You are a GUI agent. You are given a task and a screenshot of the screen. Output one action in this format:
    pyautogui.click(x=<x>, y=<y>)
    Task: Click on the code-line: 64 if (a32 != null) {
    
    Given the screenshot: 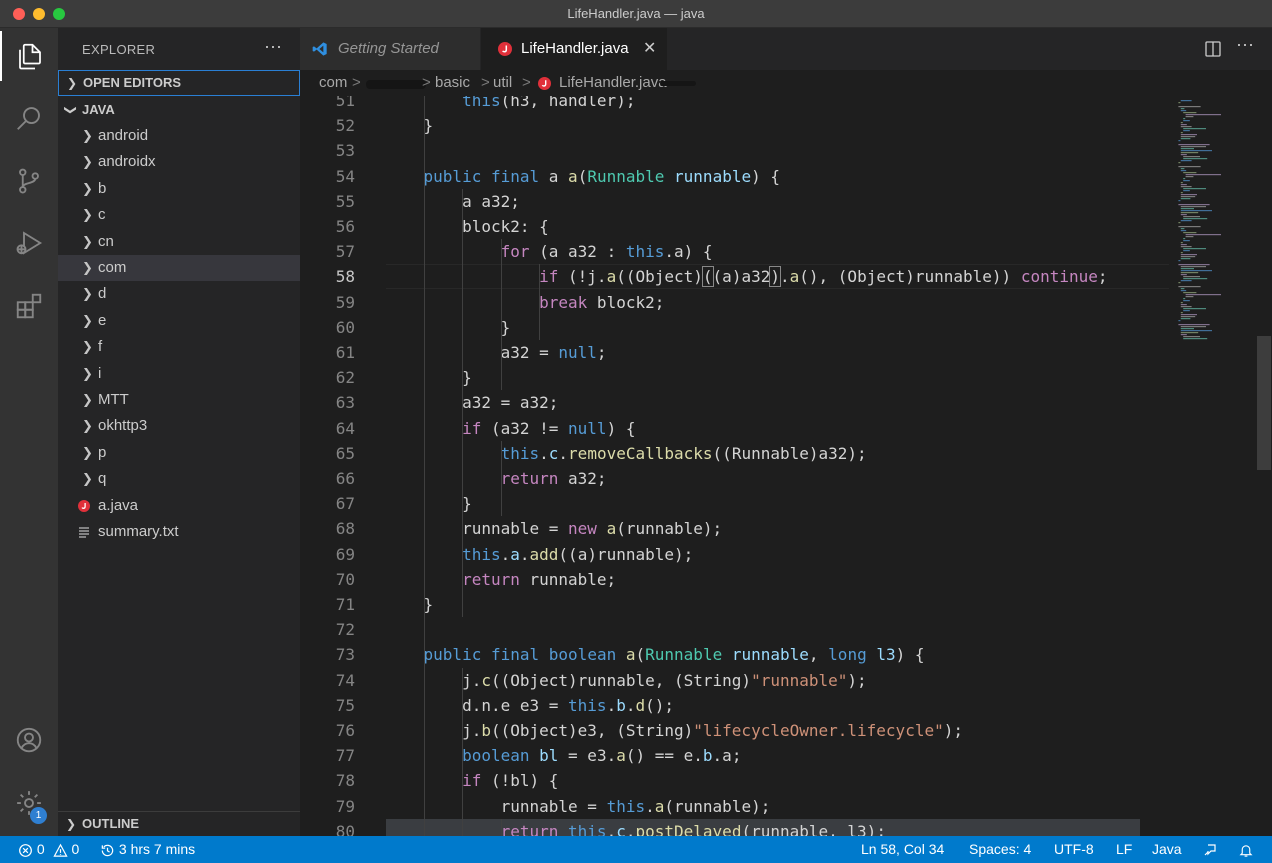 What is the action you would take?
    pyautogui.click(x=786, y=428)
    